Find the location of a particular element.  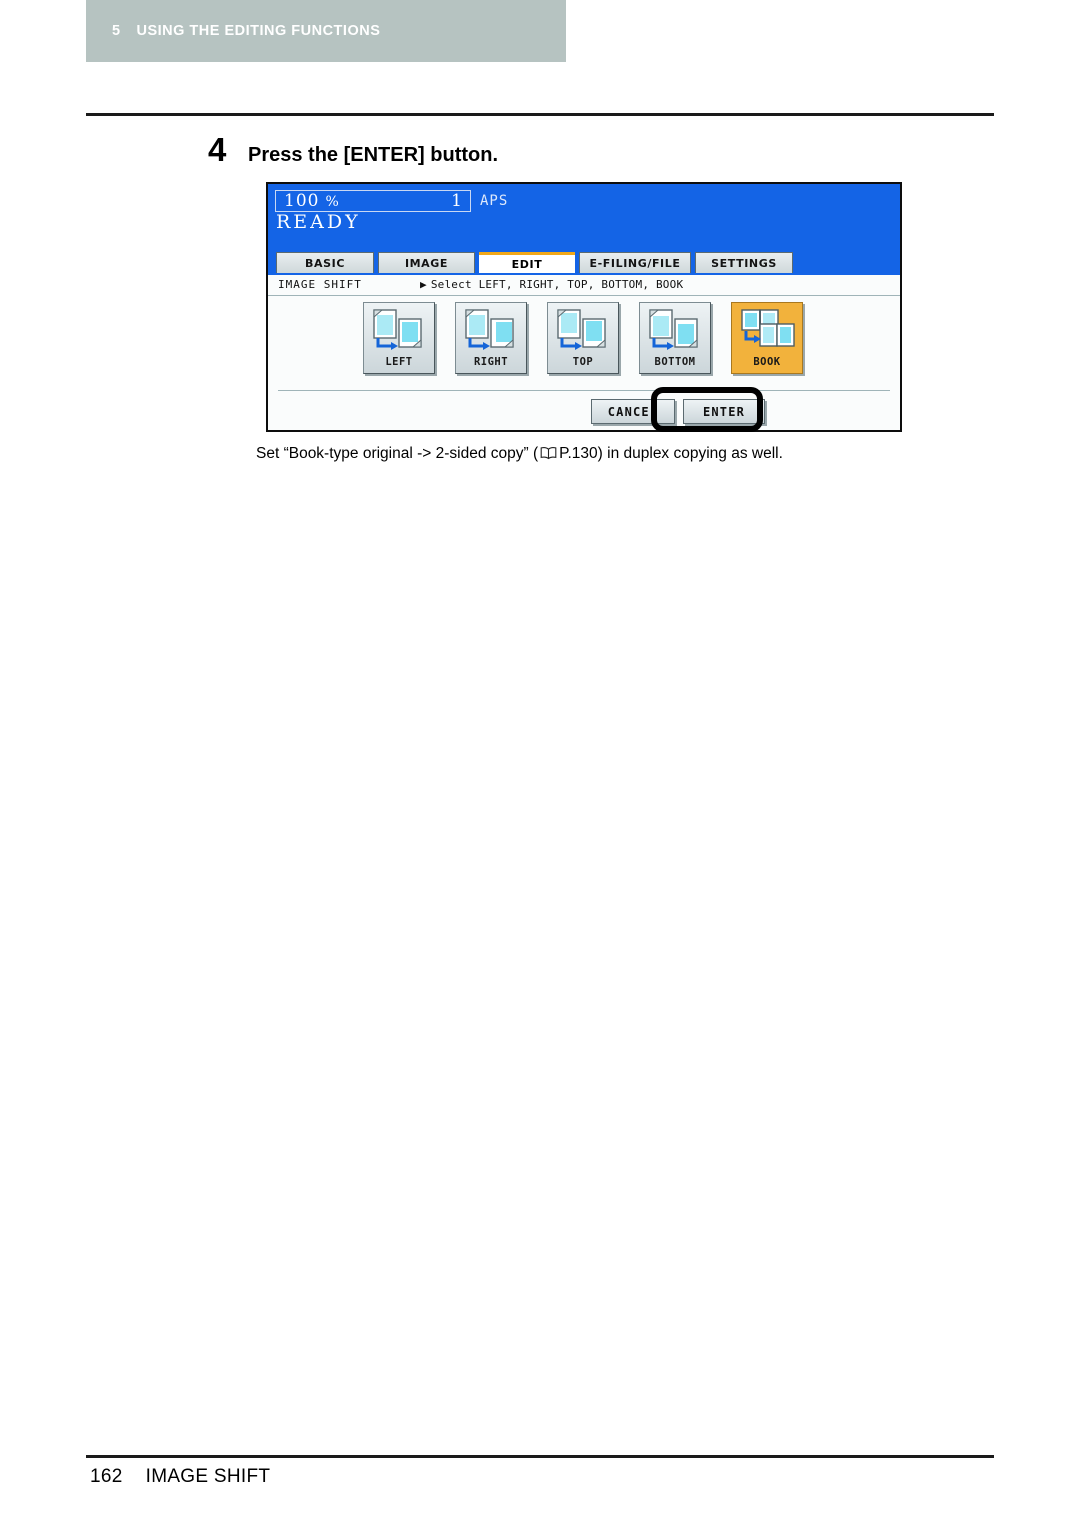

tab-basic-label: BASIC is located at coordinates (325, 263).